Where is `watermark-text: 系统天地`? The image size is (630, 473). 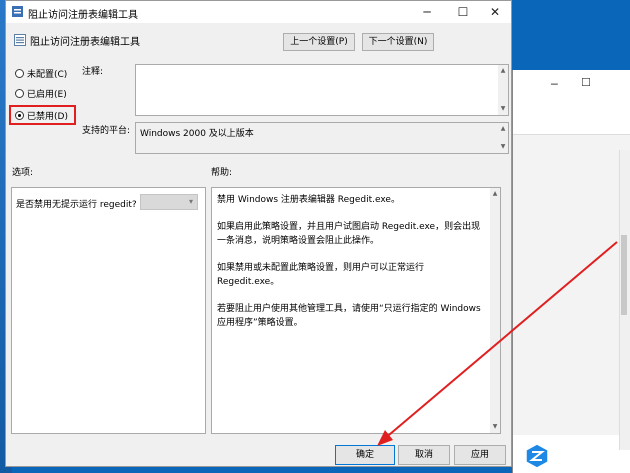 watermark-text: 系统天地 is located at coordinates (586, 458).